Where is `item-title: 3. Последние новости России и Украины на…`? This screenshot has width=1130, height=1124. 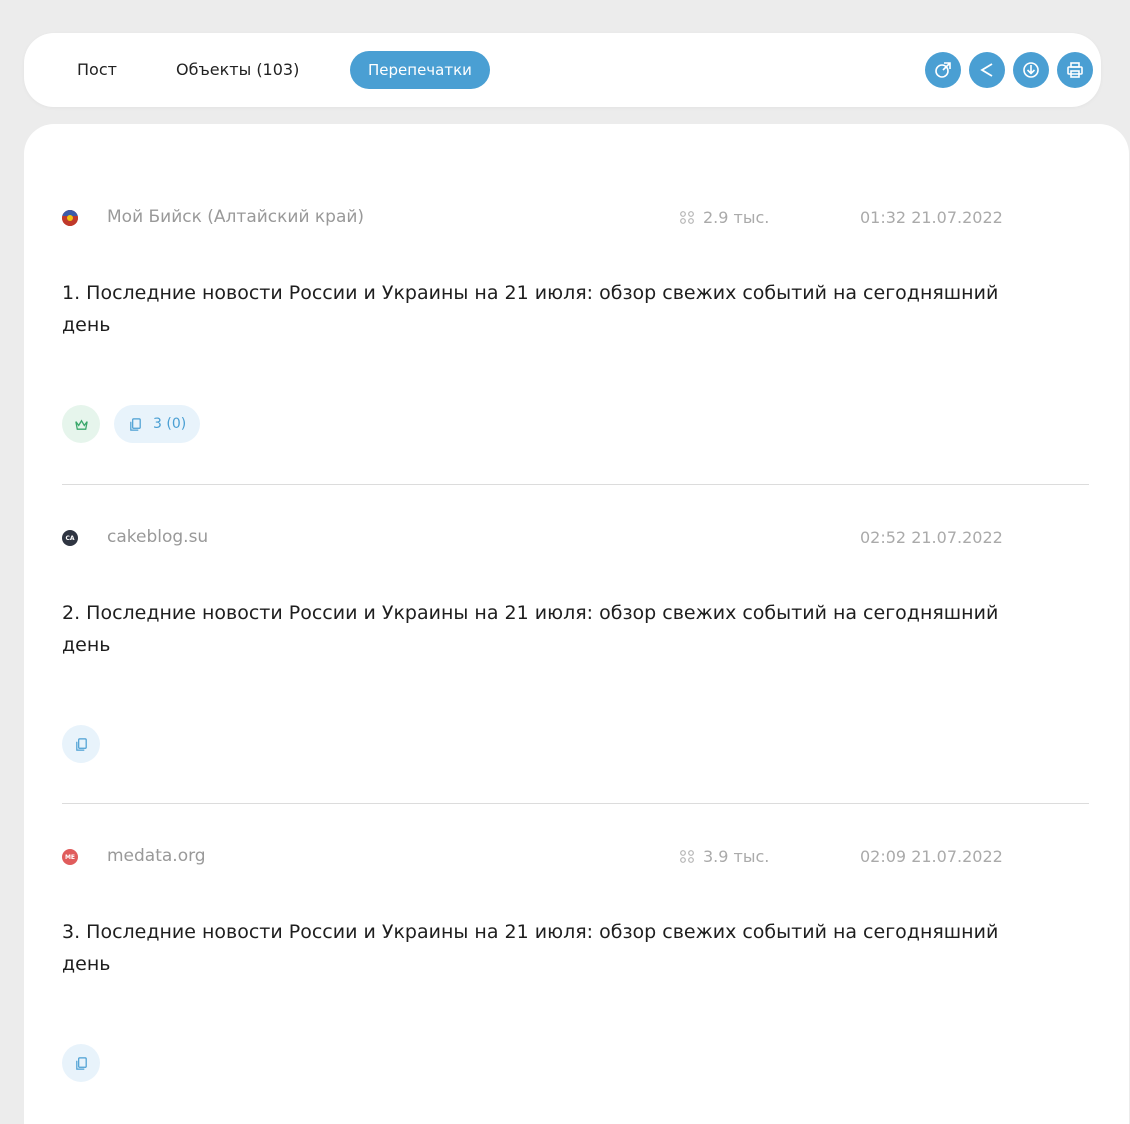
item-title: 3. Последние новости России и Украины на… is located at coordinates (532, 948).